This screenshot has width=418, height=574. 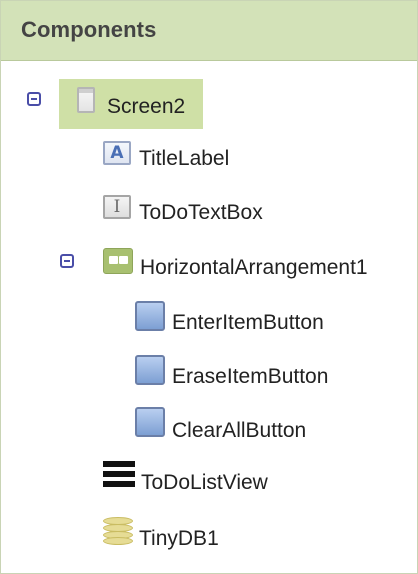 I want to click on tree-node-enteritembutton: EnterItemButton, so click(x=255, y=321).